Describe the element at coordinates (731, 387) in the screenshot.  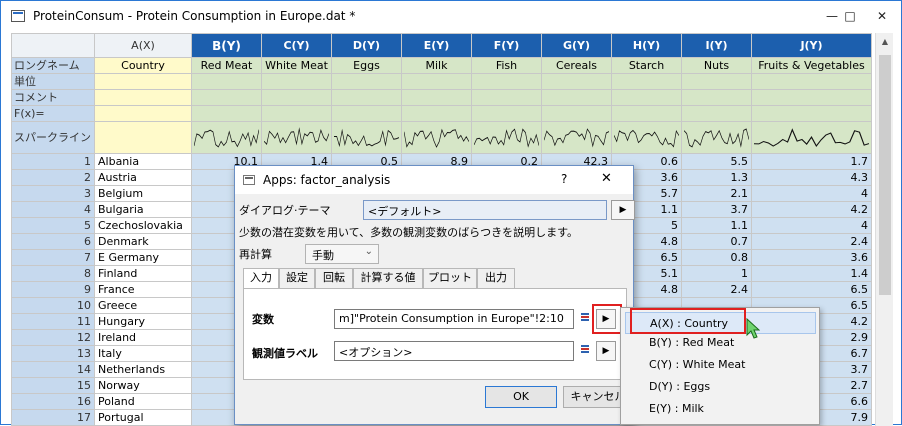
I see `menu-item-eggs: D(Y) : Eggs` at that location.